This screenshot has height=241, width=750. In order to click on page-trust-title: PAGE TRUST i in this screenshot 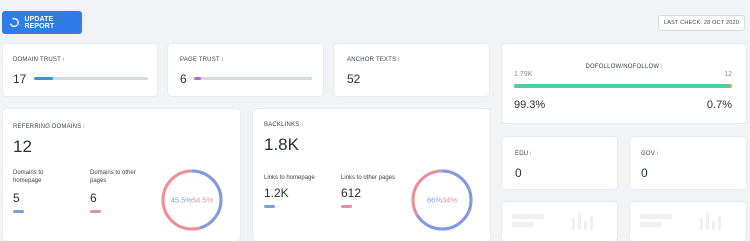, I will do `click(202, 60)`.